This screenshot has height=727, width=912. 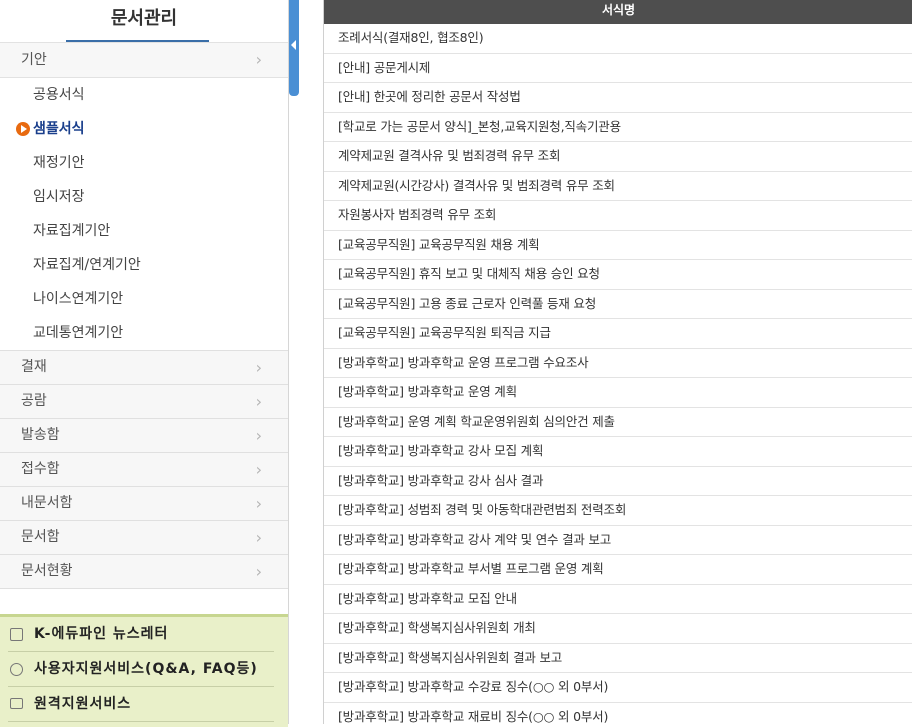 I want to click on sidebar-subitem: 나이스연계기안, so click(x=144, y=299).